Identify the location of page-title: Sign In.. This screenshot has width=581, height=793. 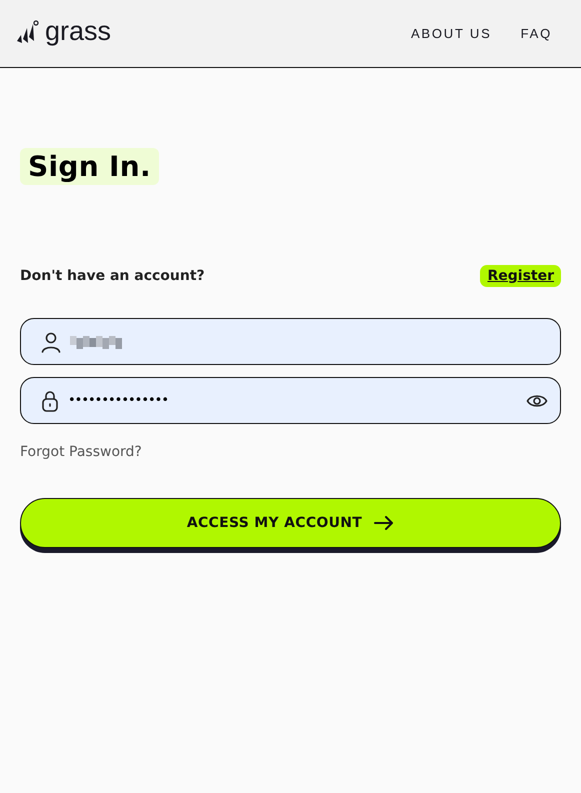
(89, 166).